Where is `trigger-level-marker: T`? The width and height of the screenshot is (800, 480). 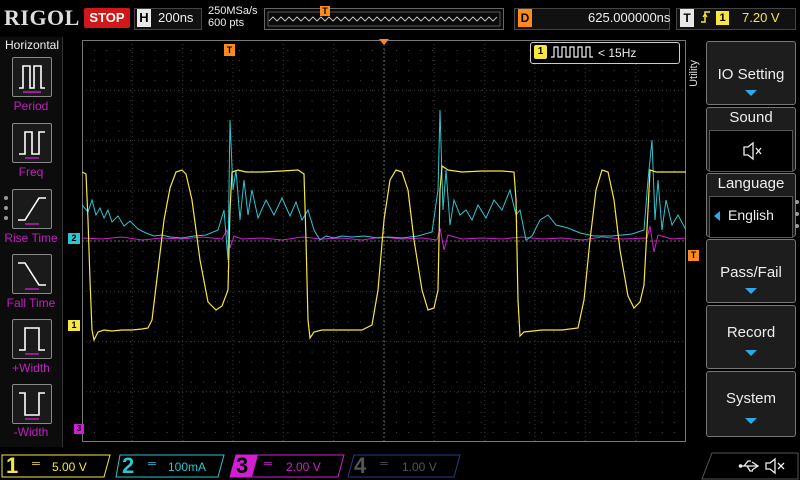 trigger-level-marker: T is located at coordinates (693, 255).